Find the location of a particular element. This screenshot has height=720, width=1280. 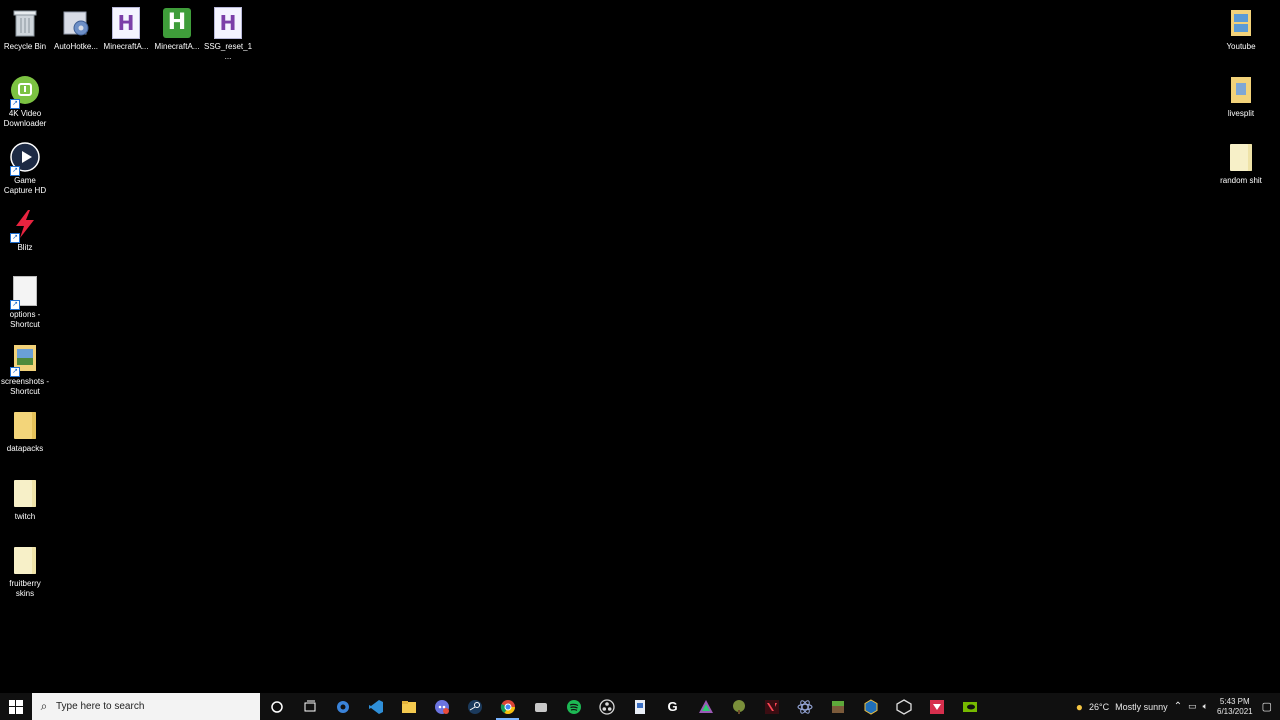

taskbar-app-obs is located at coordinates (606, 706).